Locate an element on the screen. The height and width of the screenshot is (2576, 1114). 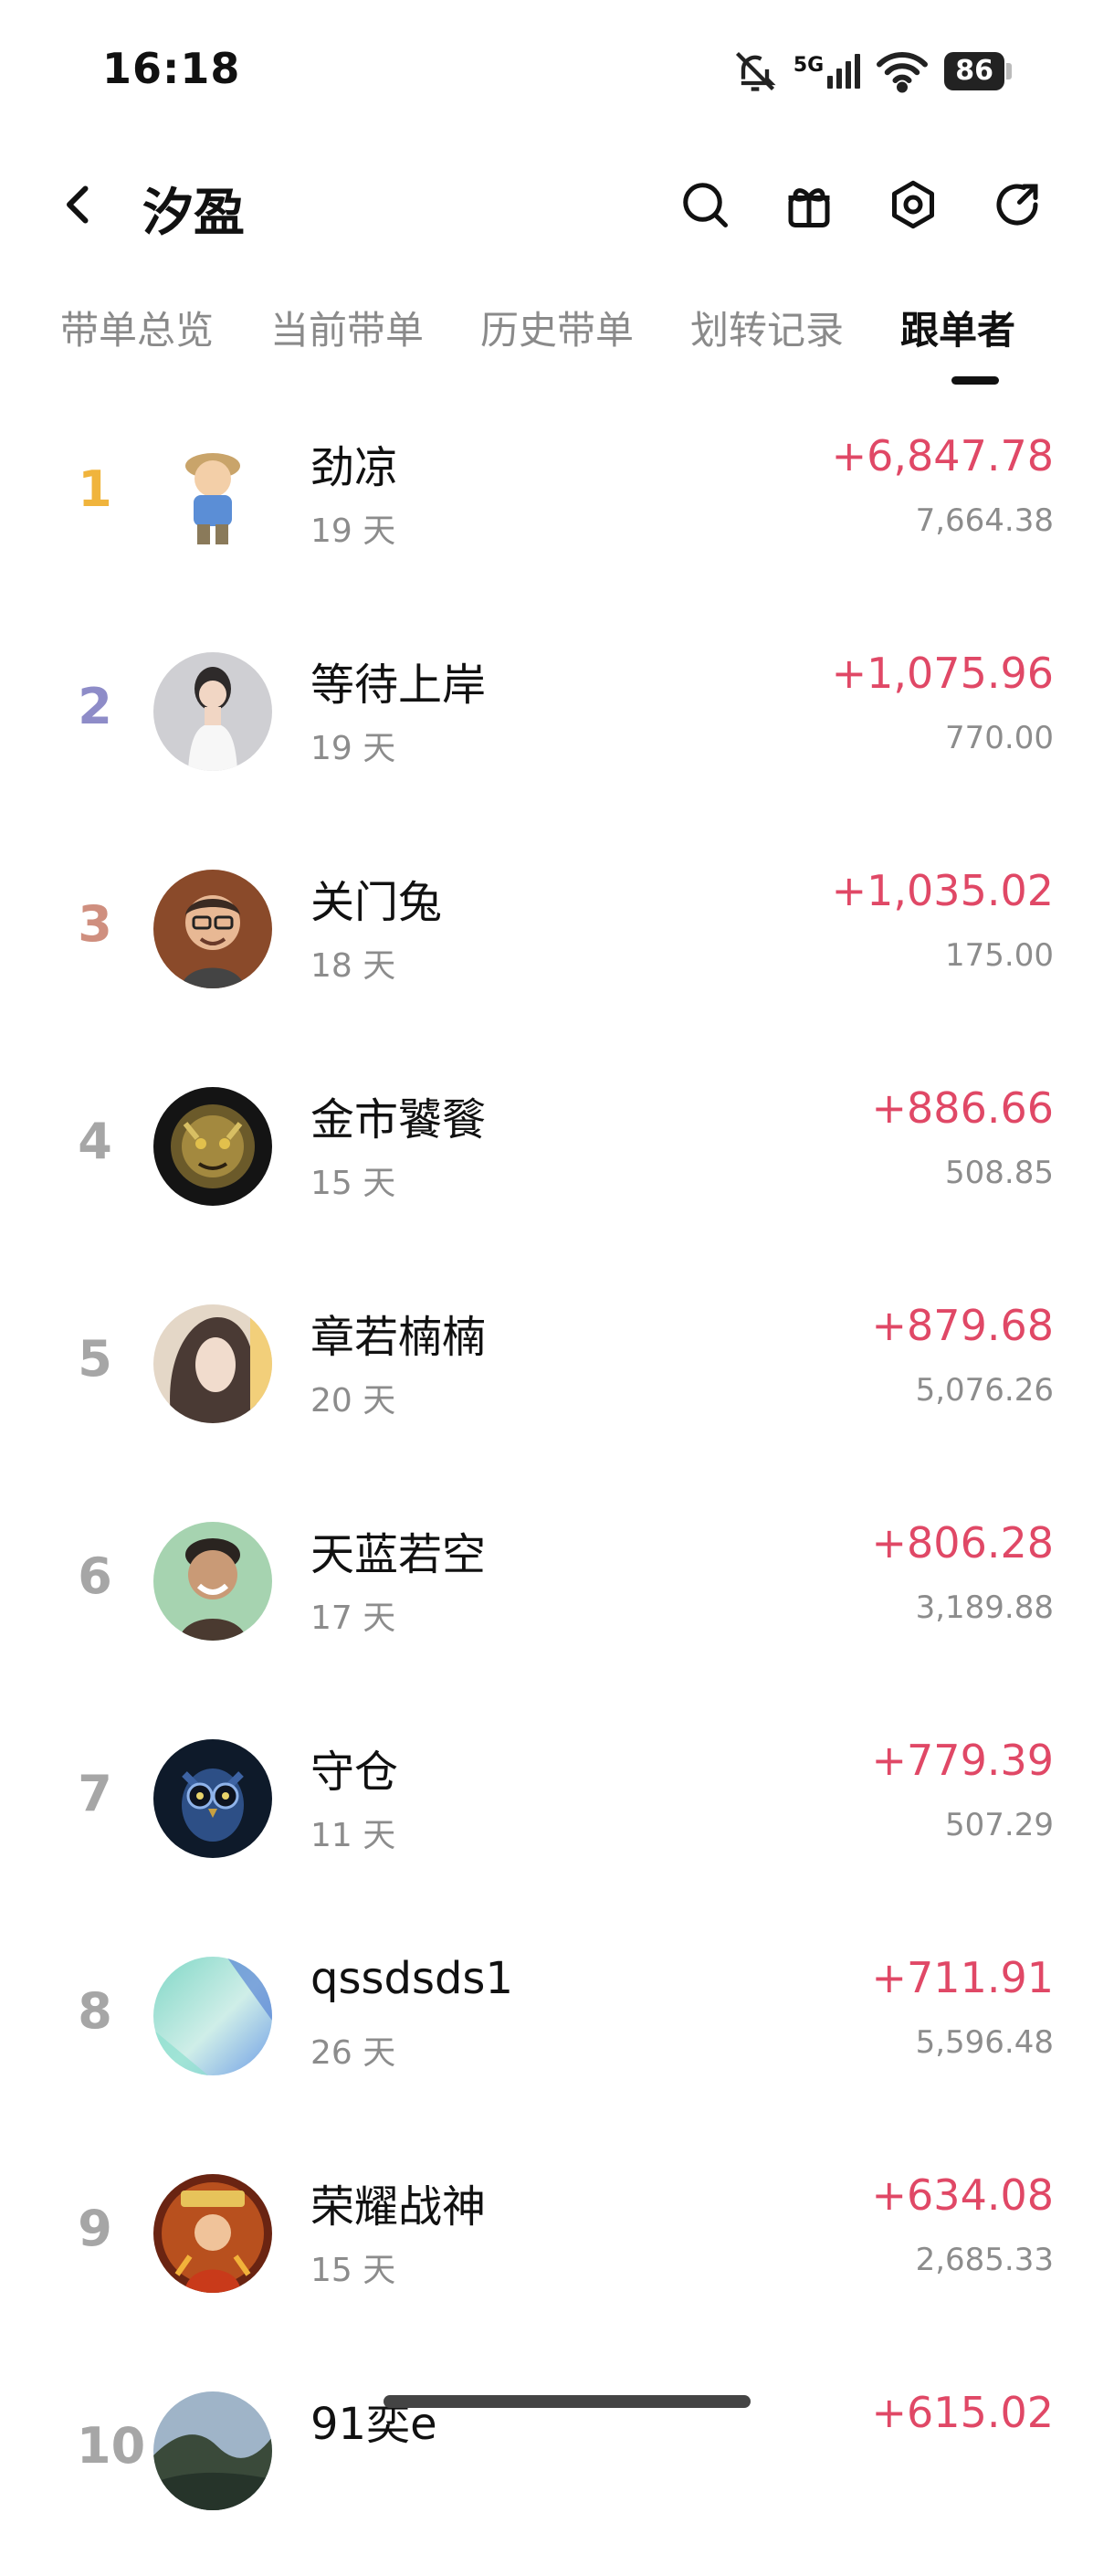
rank-number: 6 is located at coordinates (95, 1576).